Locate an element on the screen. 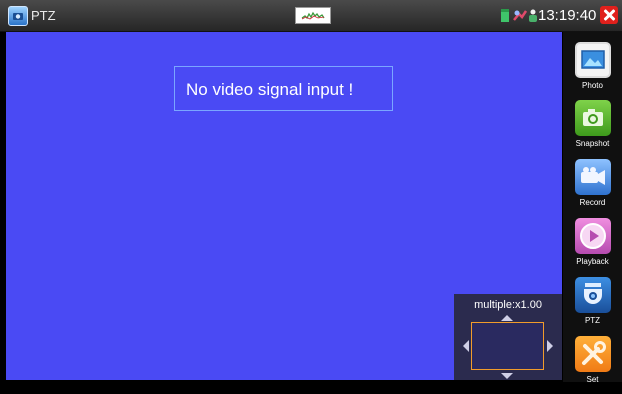  sidebar-item-playback: Playback is located at coordinates (592, 247).